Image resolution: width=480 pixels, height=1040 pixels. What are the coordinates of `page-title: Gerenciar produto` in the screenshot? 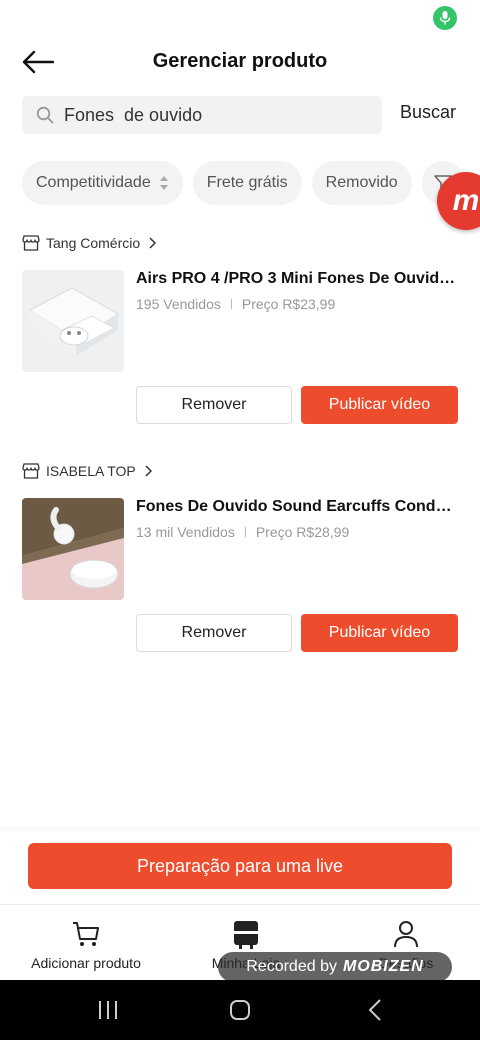 It's located at (240, 61).